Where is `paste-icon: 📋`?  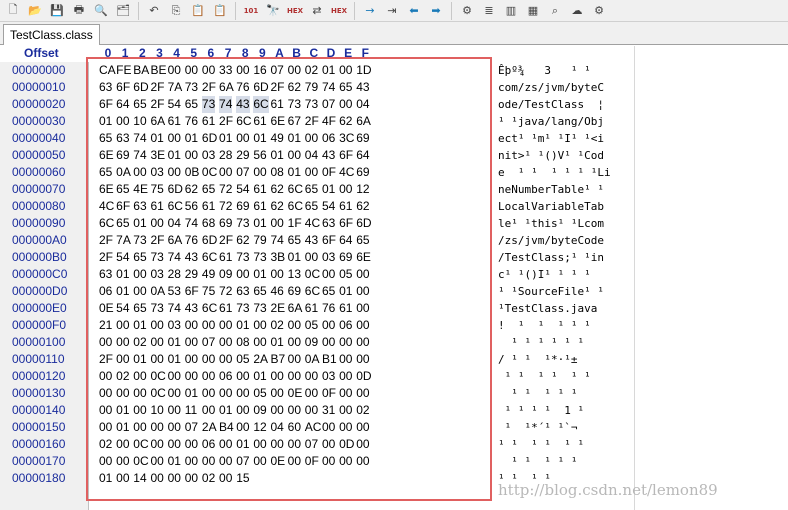 paste-icon: 📋 is located at coordinates (198, 11).